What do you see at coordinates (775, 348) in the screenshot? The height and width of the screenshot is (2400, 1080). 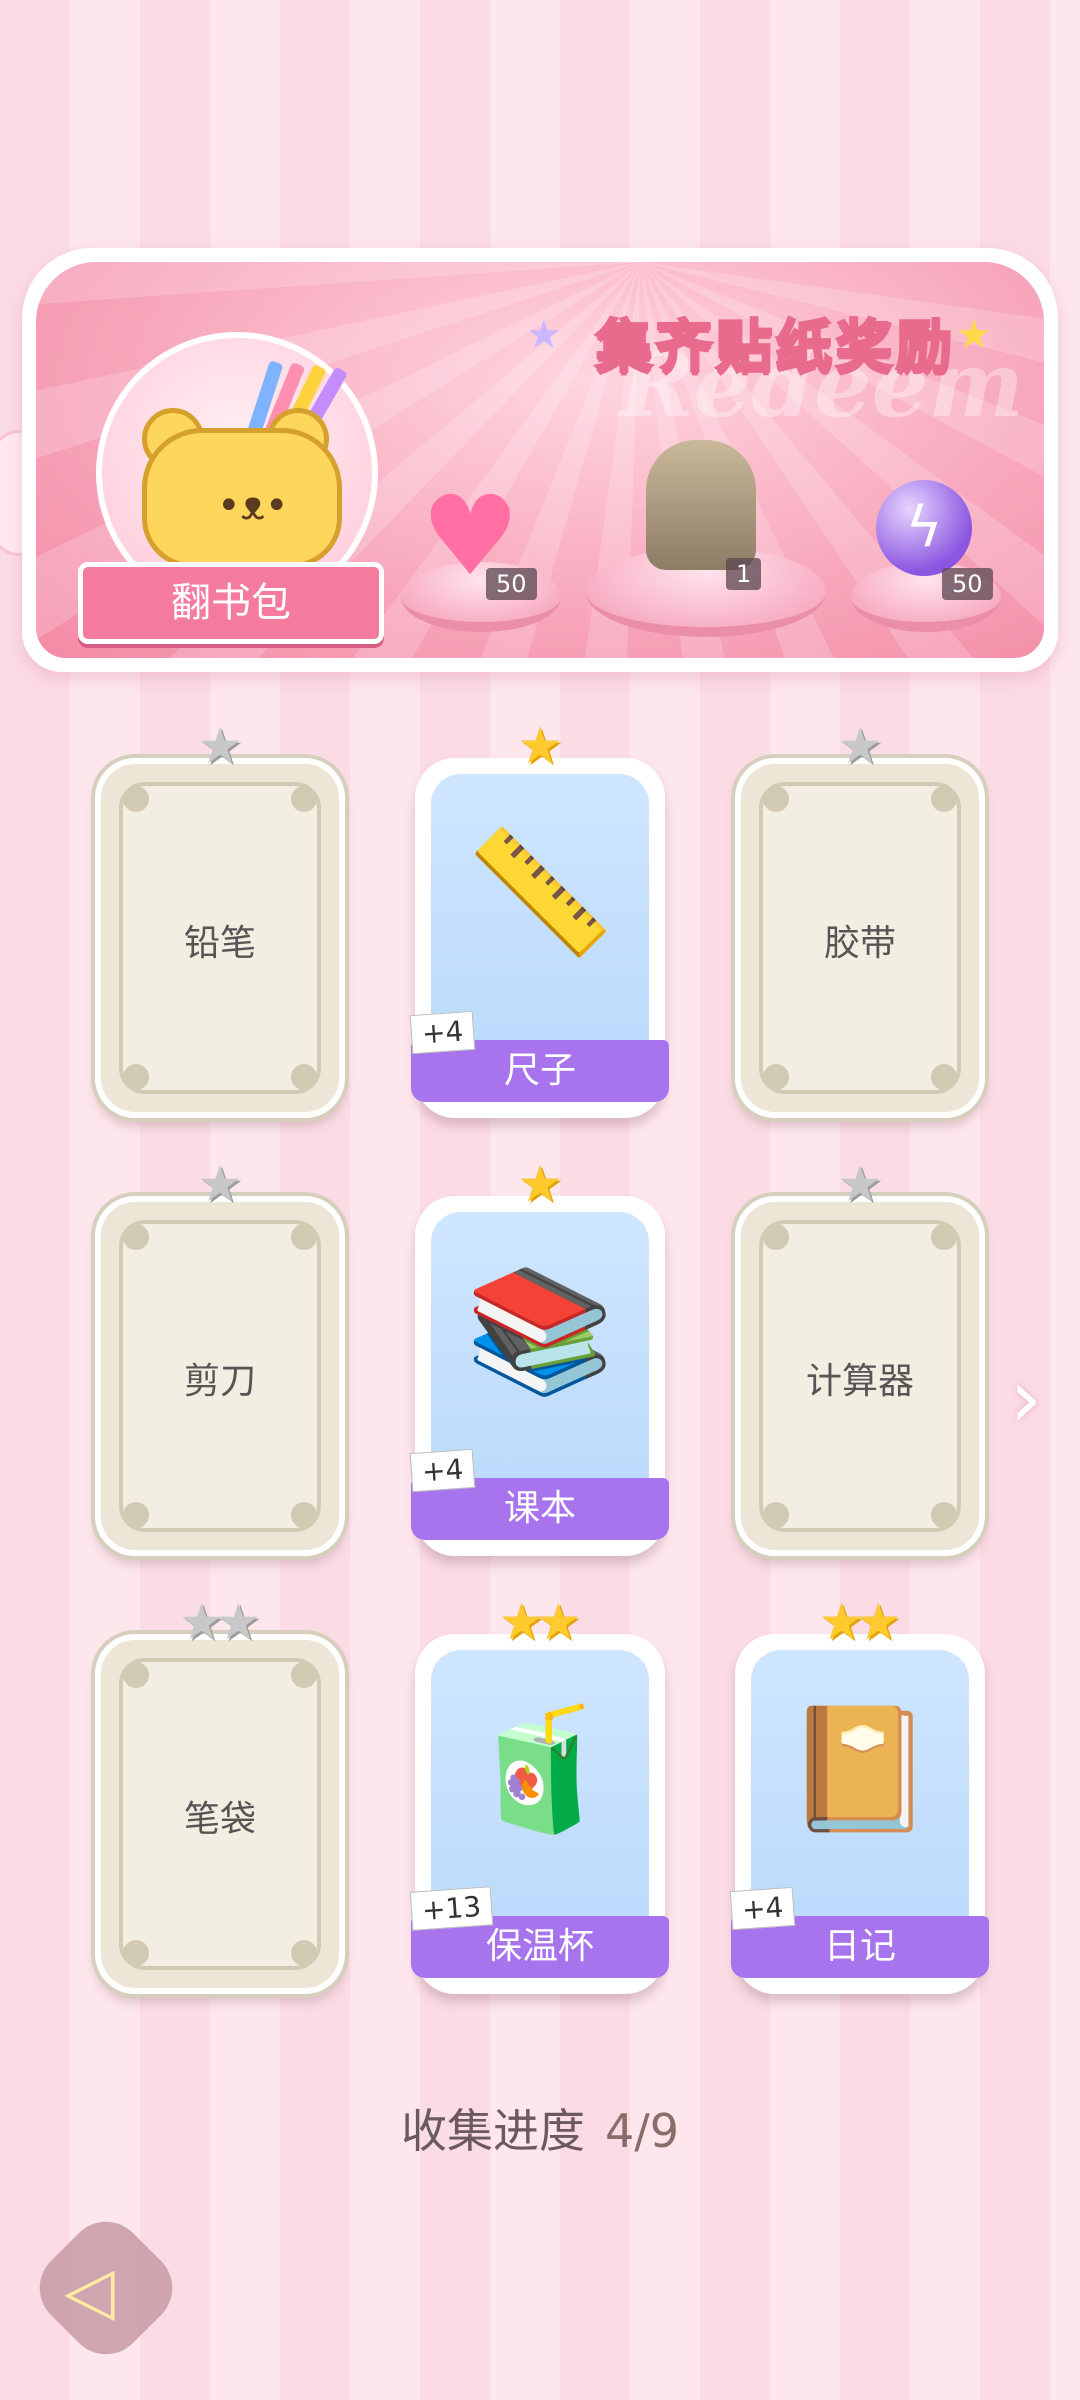 I see `banner-title: 集齐贴纸奖励` at bounding box center [775, 348].